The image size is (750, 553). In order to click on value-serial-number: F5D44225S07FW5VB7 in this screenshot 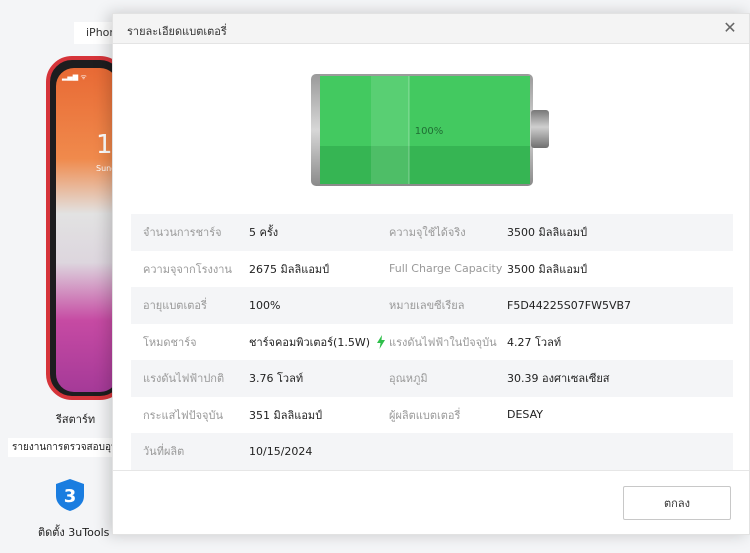, I will do `click(569, 305)`.